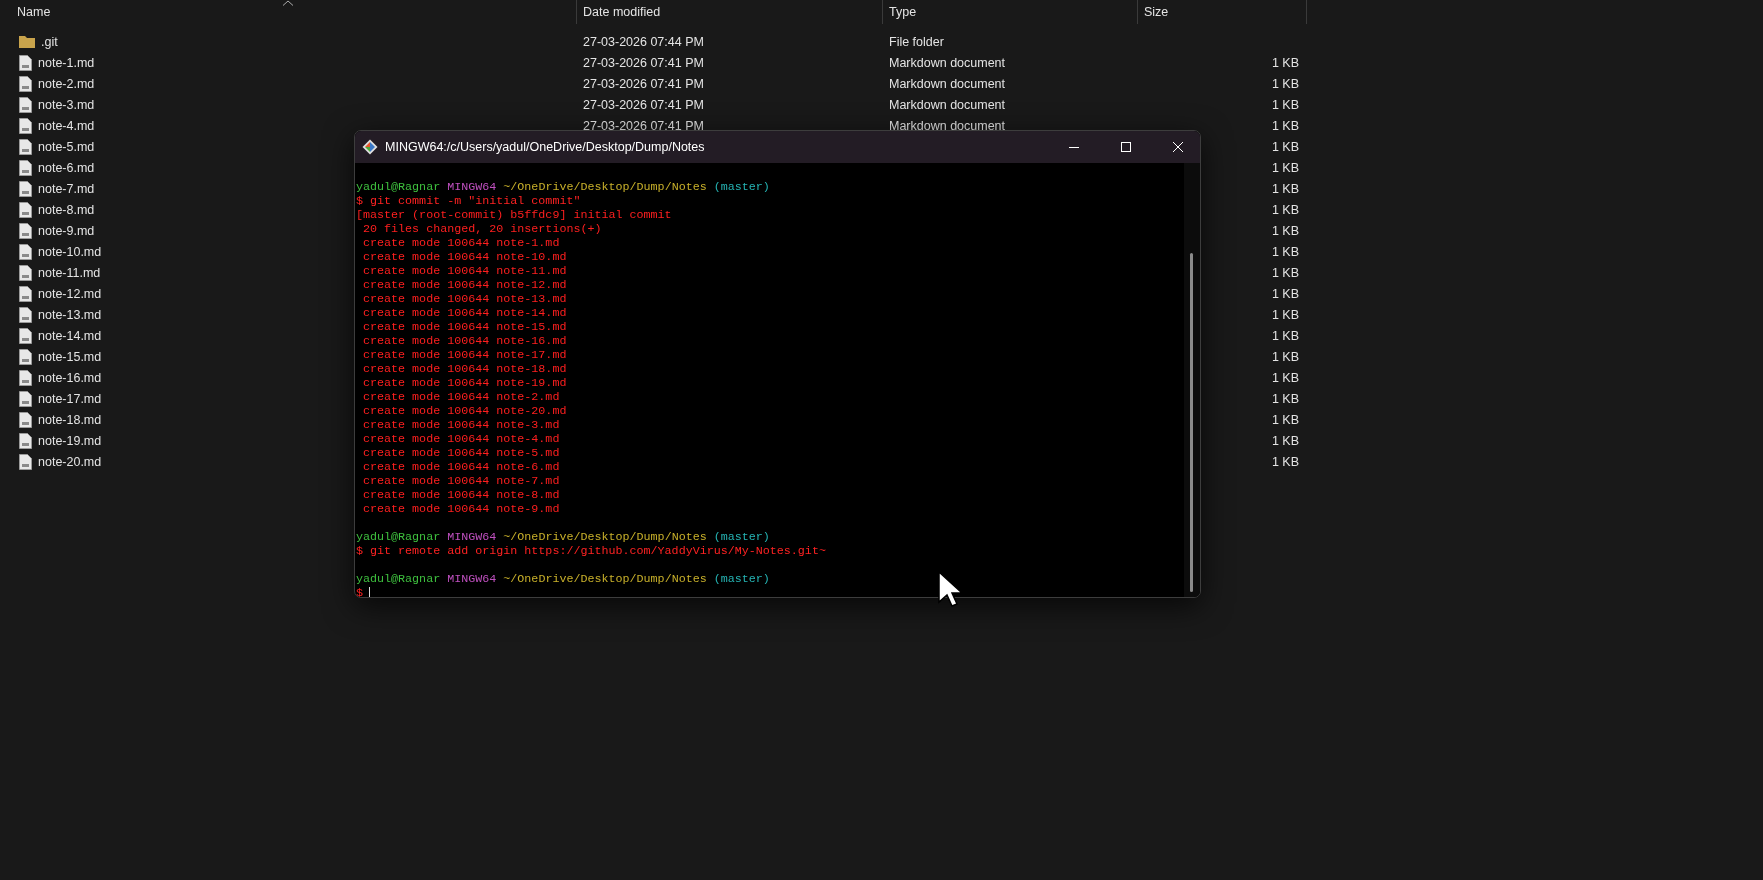 The image size is (1763, 880). What do you see at coordinates (70, 293) in the screenshot?
I see `file-name: note-12.md` at bounding box center [70, 293].